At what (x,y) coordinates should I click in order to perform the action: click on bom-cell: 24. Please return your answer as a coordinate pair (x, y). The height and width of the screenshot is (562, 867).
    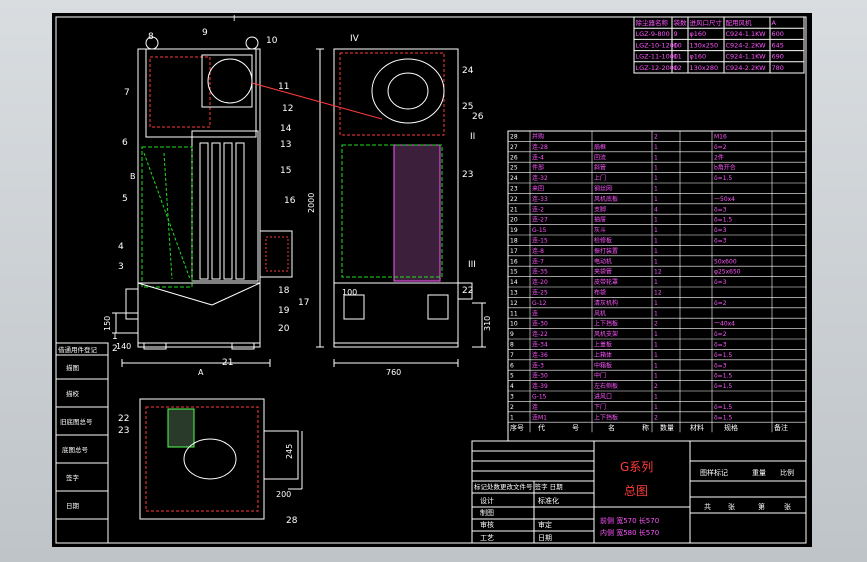
    Looking at the image, I should click on (514, 178).